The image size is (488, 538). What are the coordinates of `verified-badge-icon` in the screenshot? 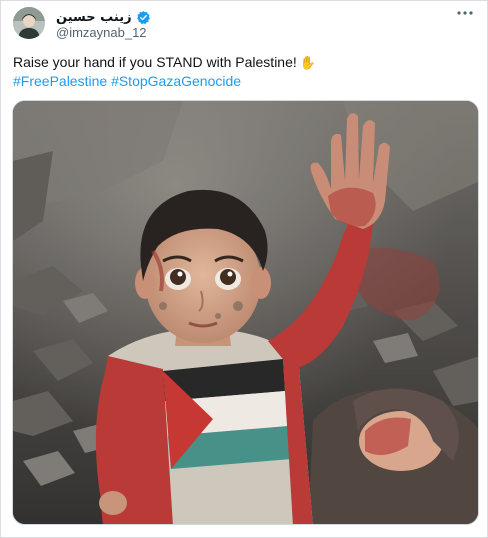 It's located at (143, 17).